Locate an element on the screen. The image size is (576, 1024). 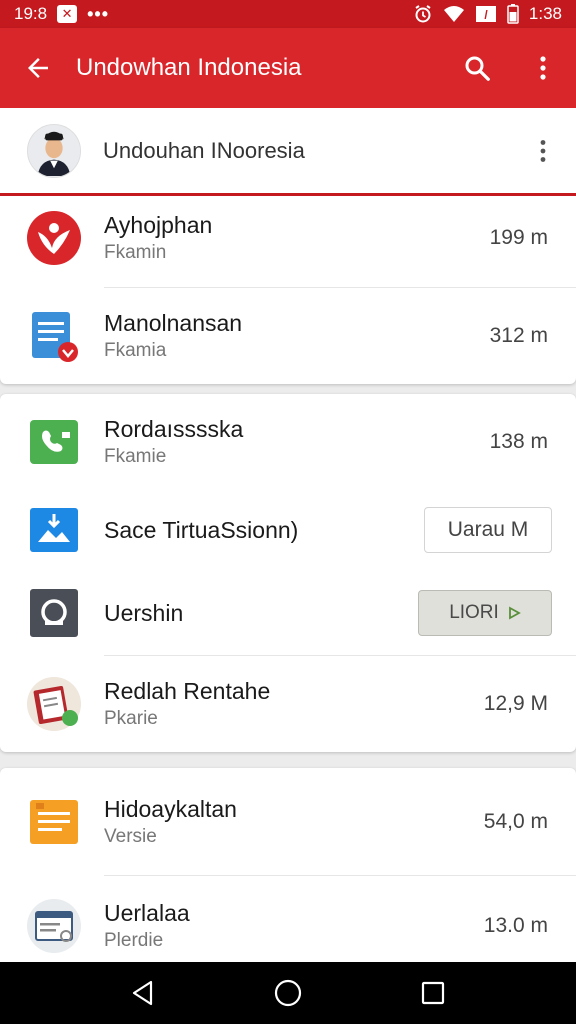
avatar is located at coordinates (54, 150).